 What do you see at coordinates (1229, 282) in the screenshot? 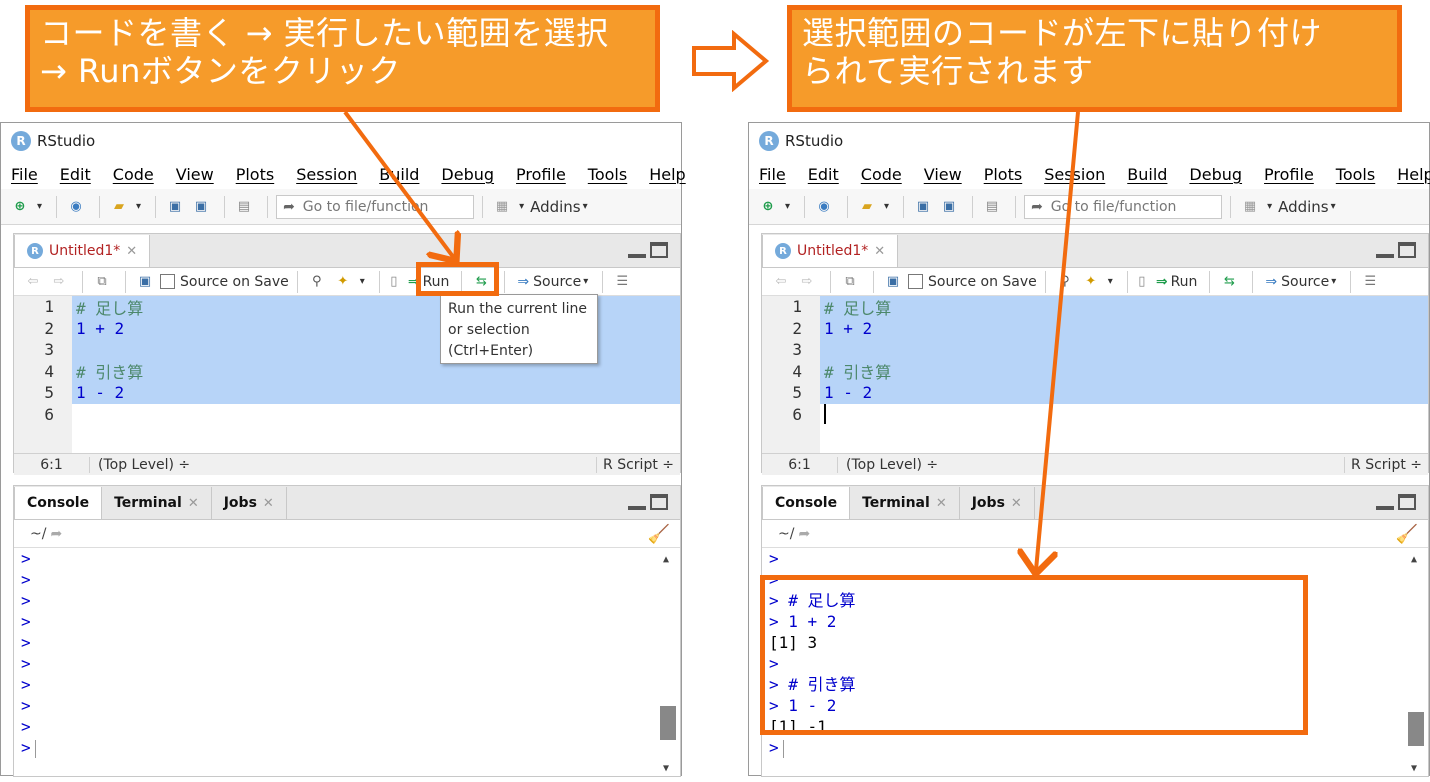
I see `rerun-icon: ⇆` at bounding box center [1229, 282].